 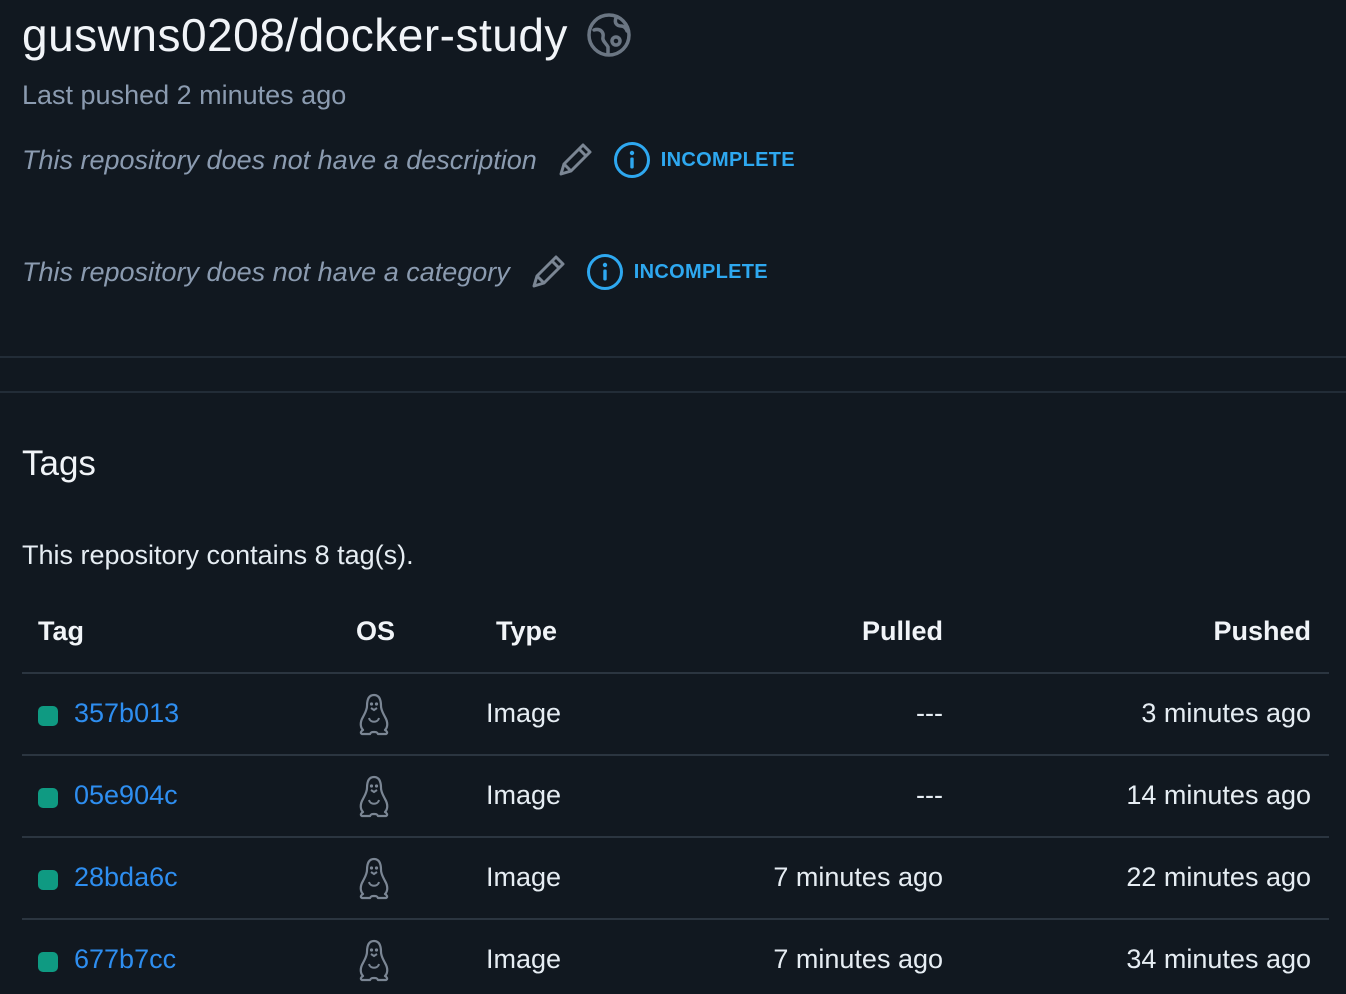 I want to click on globe-icon, so click(x=609, y=35).